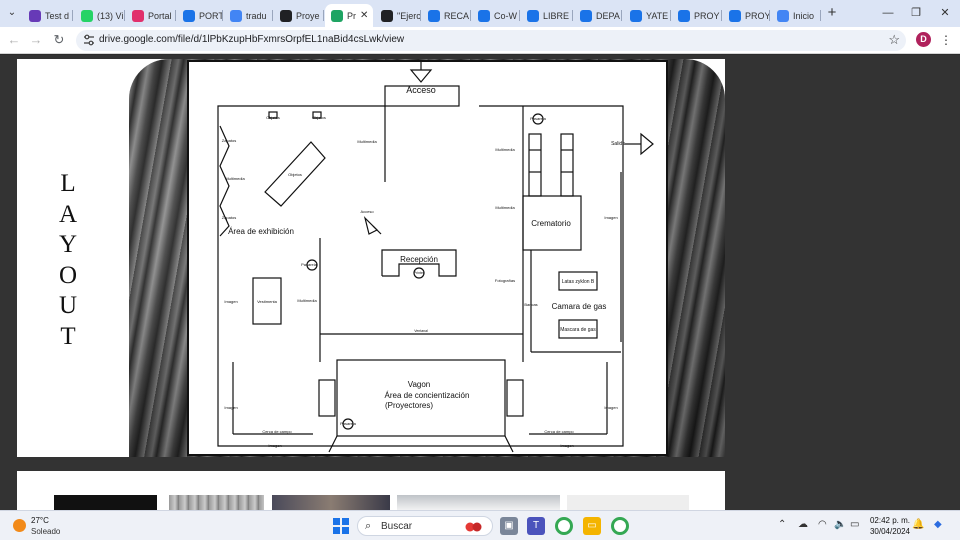  What do you see at coordinates (888, 13) in the screenshot?
I see `minimize-button: —` at bounding box center [888, 13].